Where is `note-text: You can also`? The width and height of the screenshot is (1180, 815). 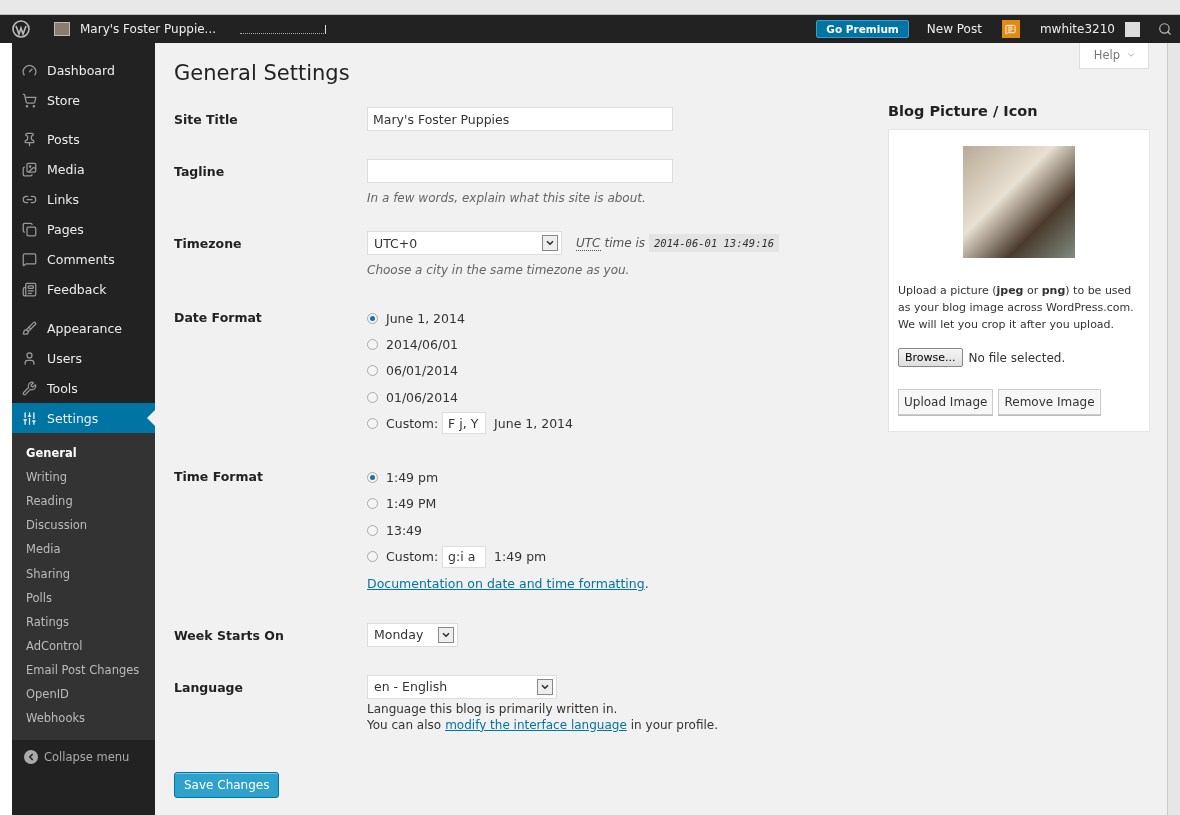
note-text: You can also is located at coordinates (404, 724).